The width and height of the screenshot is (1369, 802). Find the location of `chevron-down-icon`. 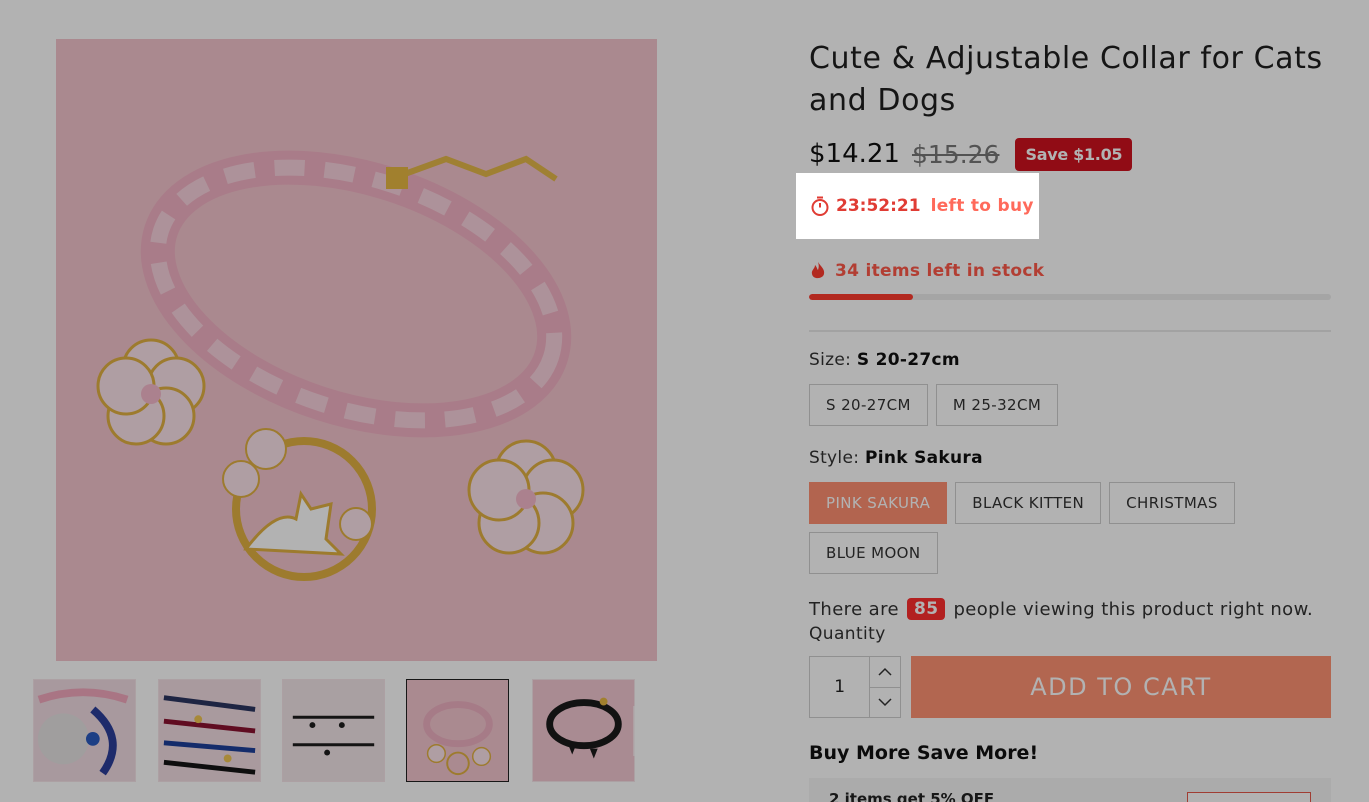

chevron-down-icon is located at coordinates (885, 702).